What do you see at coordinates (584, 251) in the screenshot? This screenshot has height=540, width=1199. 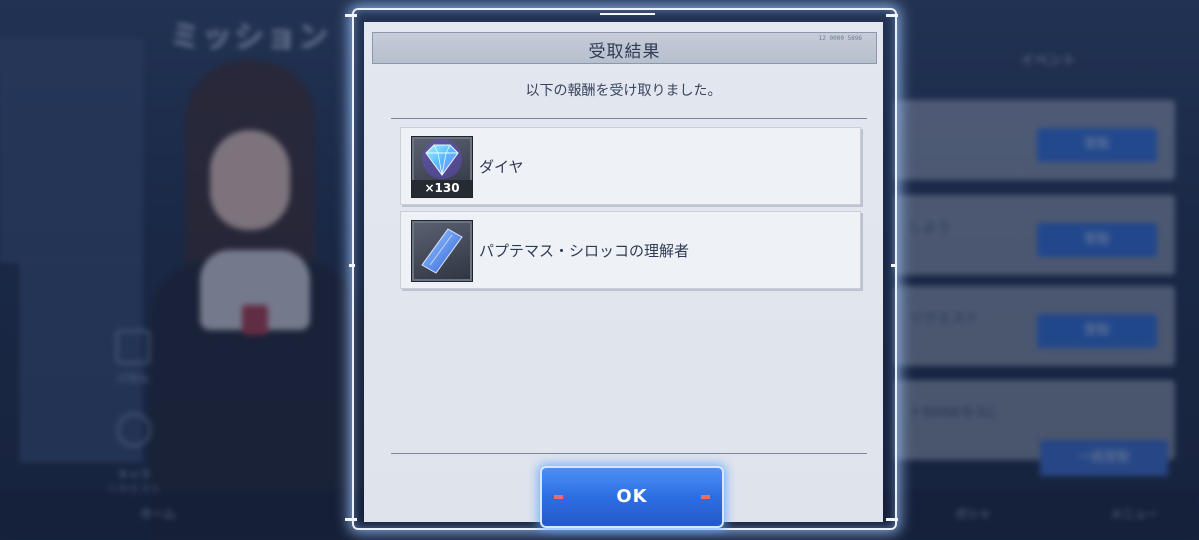 I see `reward-name: パプテマス・シロッコの理解者` at bounding box center [584, 251].